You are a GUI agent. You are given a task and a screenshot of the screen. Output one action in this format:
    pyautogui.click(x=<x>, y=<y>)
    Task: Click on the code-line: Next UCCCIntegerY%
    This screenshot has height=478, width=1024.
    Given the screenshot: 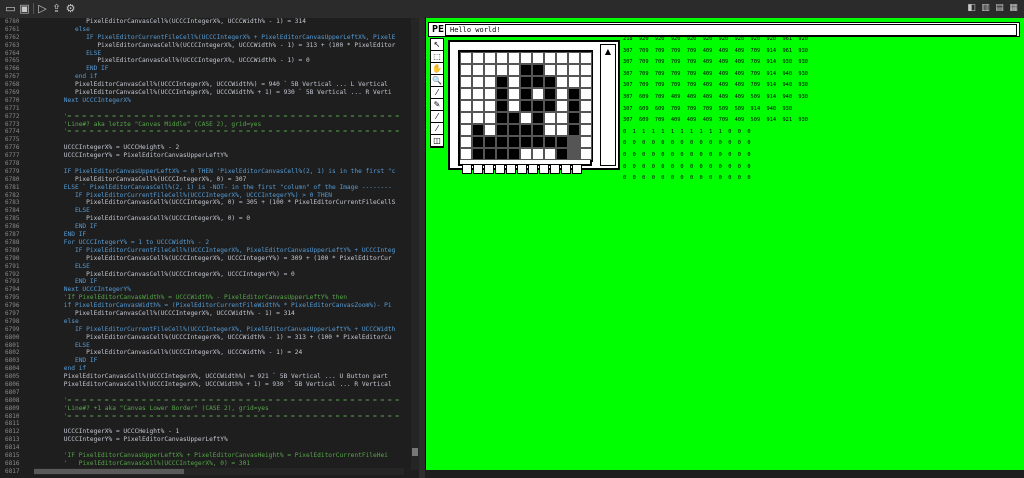 What is the action you would take?
    pyautogui.click(x=224, y=290)
    